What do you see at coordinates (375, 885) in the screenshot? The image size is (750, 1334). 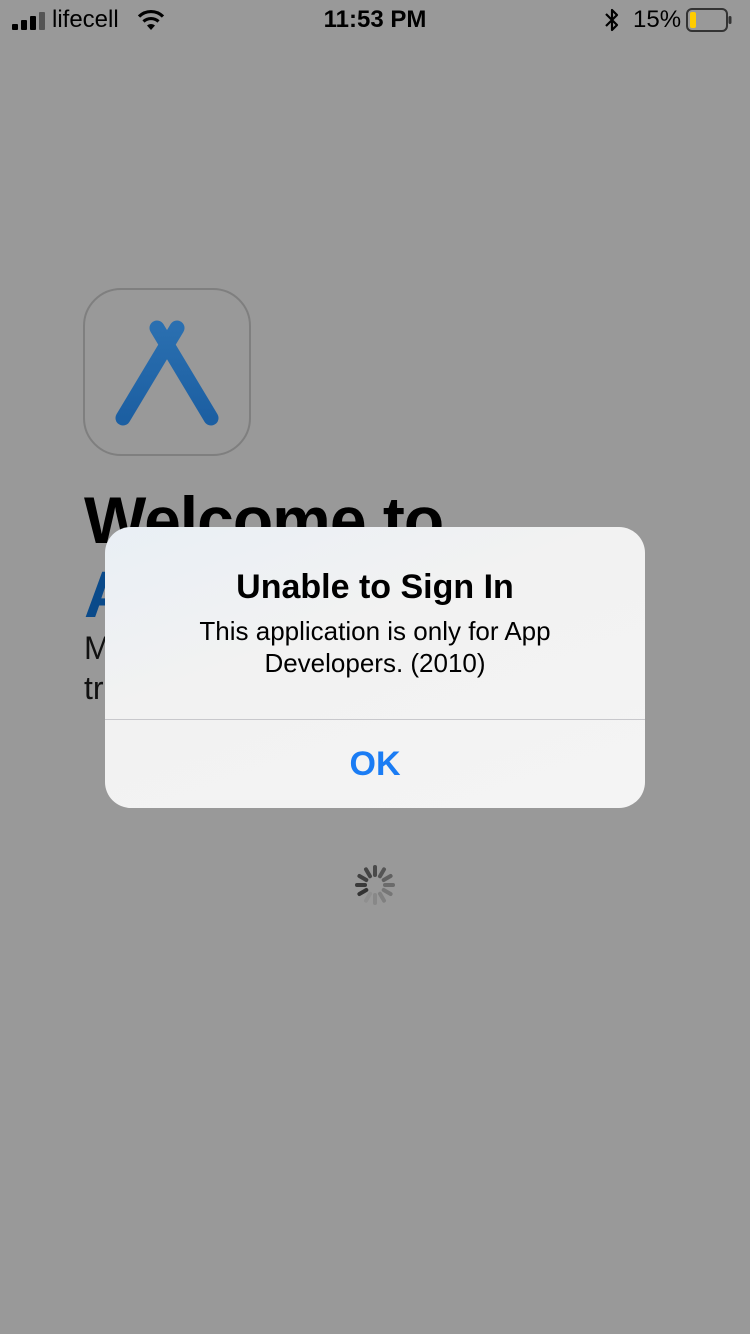 I see `activity-spinner-icon` at bounding box center [375, 885].